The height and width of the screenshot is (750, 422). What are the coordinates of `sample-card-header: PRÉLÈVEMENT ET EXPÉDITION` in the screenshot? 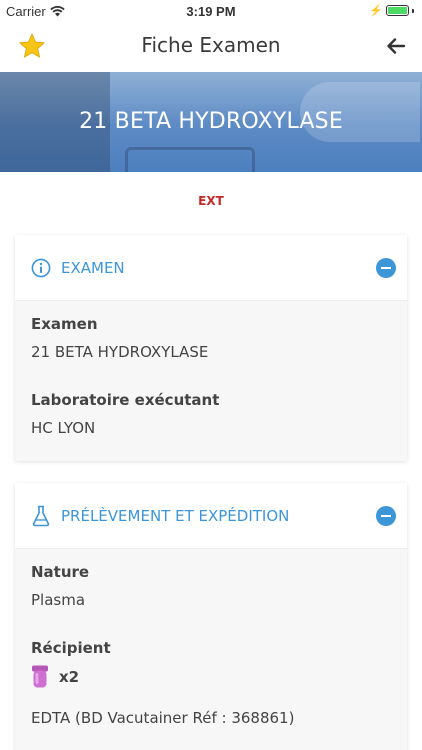 It's located at (211, 516).